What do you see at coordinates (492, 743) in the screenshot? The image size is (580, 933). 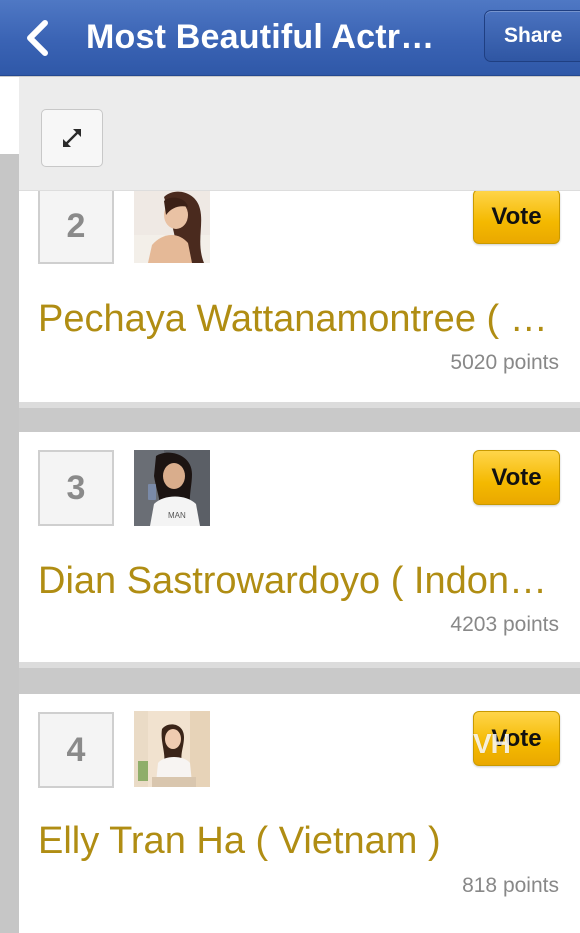 I see `watermark: VH` at bounding box center [492, 743].